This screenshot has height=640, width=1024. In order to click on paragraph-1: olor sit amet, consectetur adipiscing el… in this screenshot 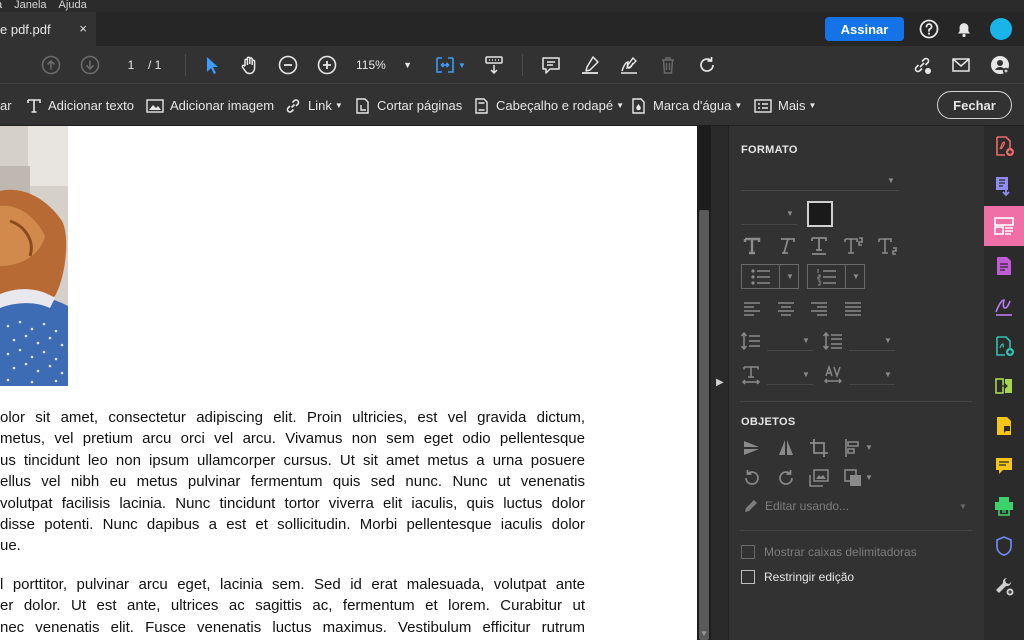, I will do `click(292, 482)`.